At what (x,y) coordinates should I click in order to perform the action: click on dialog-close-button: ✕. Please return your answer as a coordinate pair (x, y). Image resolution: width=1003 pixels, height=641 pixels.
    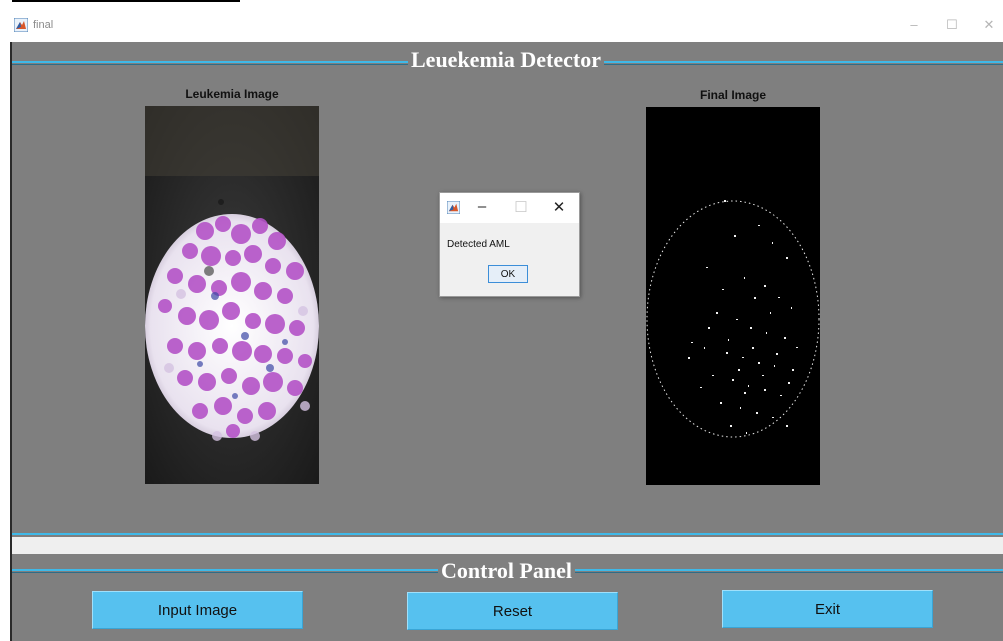
    Looking at the image, I should click on (559, 207).